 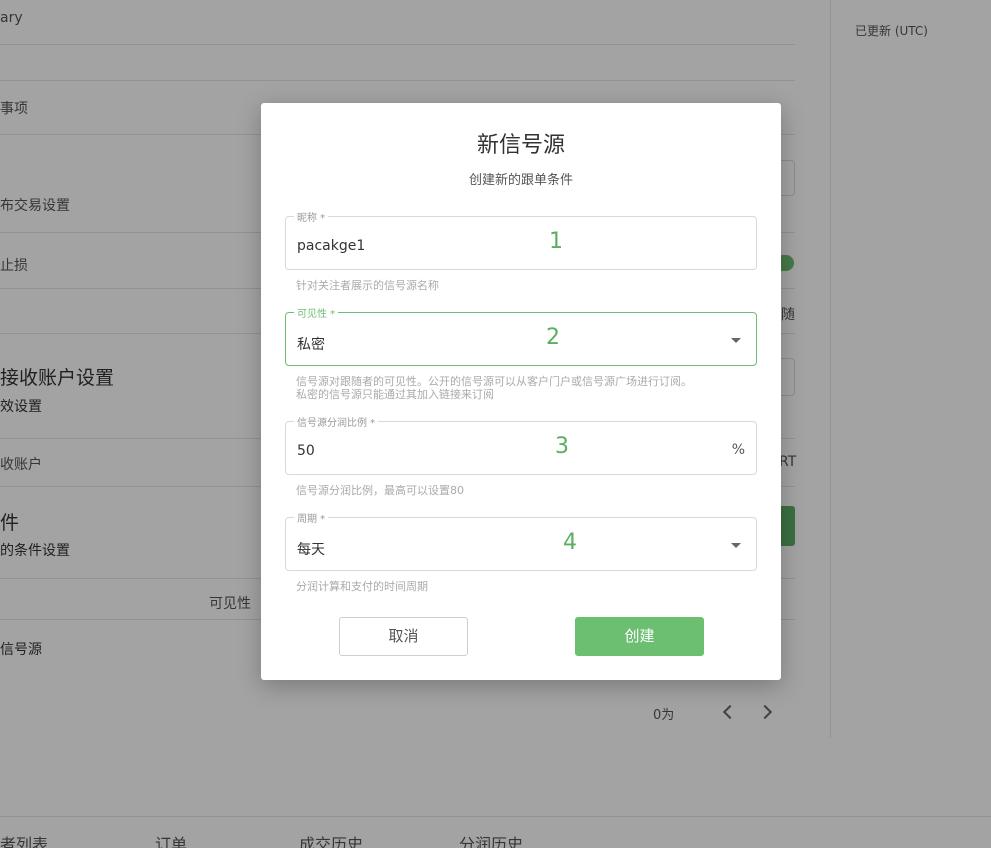 I want to click on step-marker-4: 4, so click(x=570, y=542).